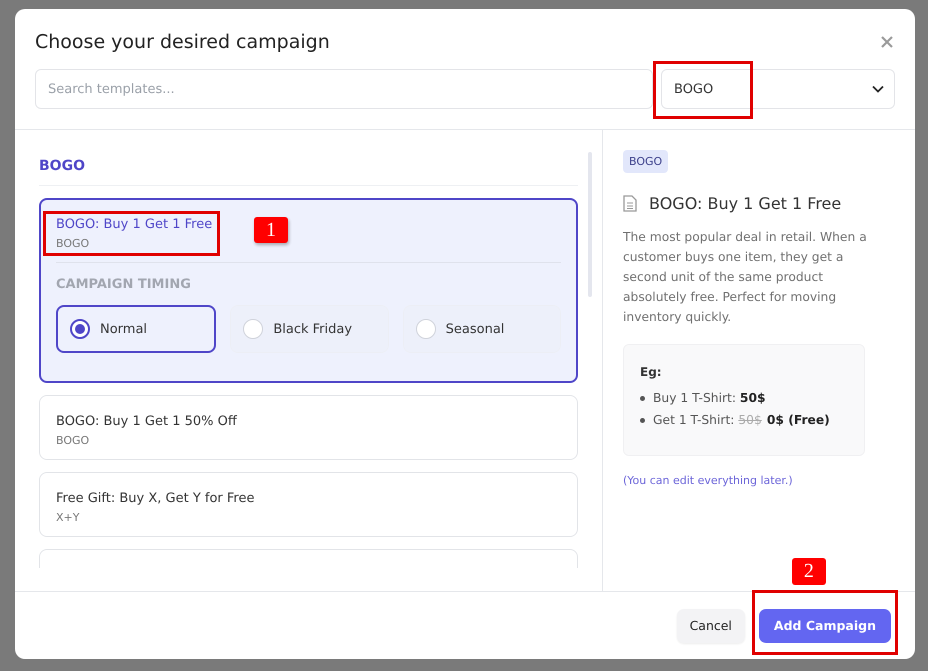  I want to click on template-title: Free Gift: Buy X, Get Y for Free, so click(155, 498).